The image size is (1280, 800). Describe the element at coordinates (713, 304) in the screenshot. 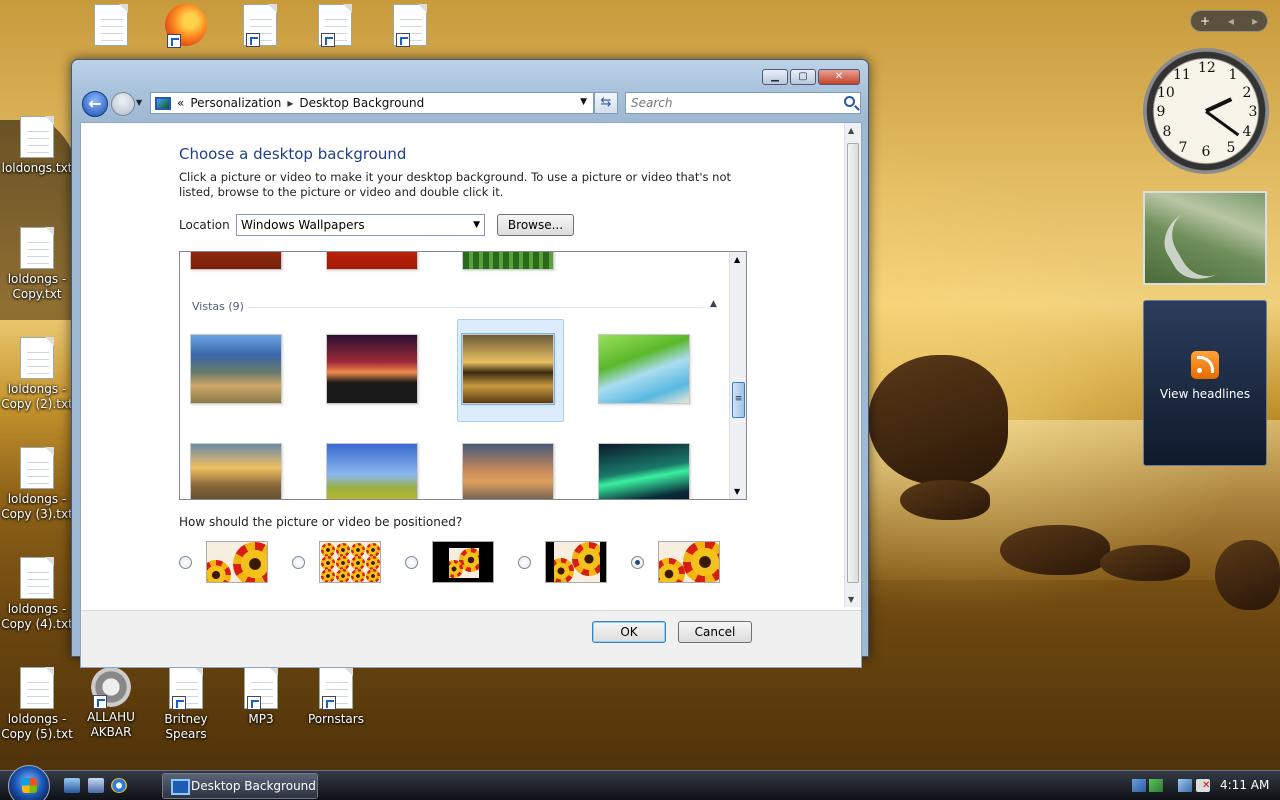

I see `collapse-group-icon: ▲` at that location.